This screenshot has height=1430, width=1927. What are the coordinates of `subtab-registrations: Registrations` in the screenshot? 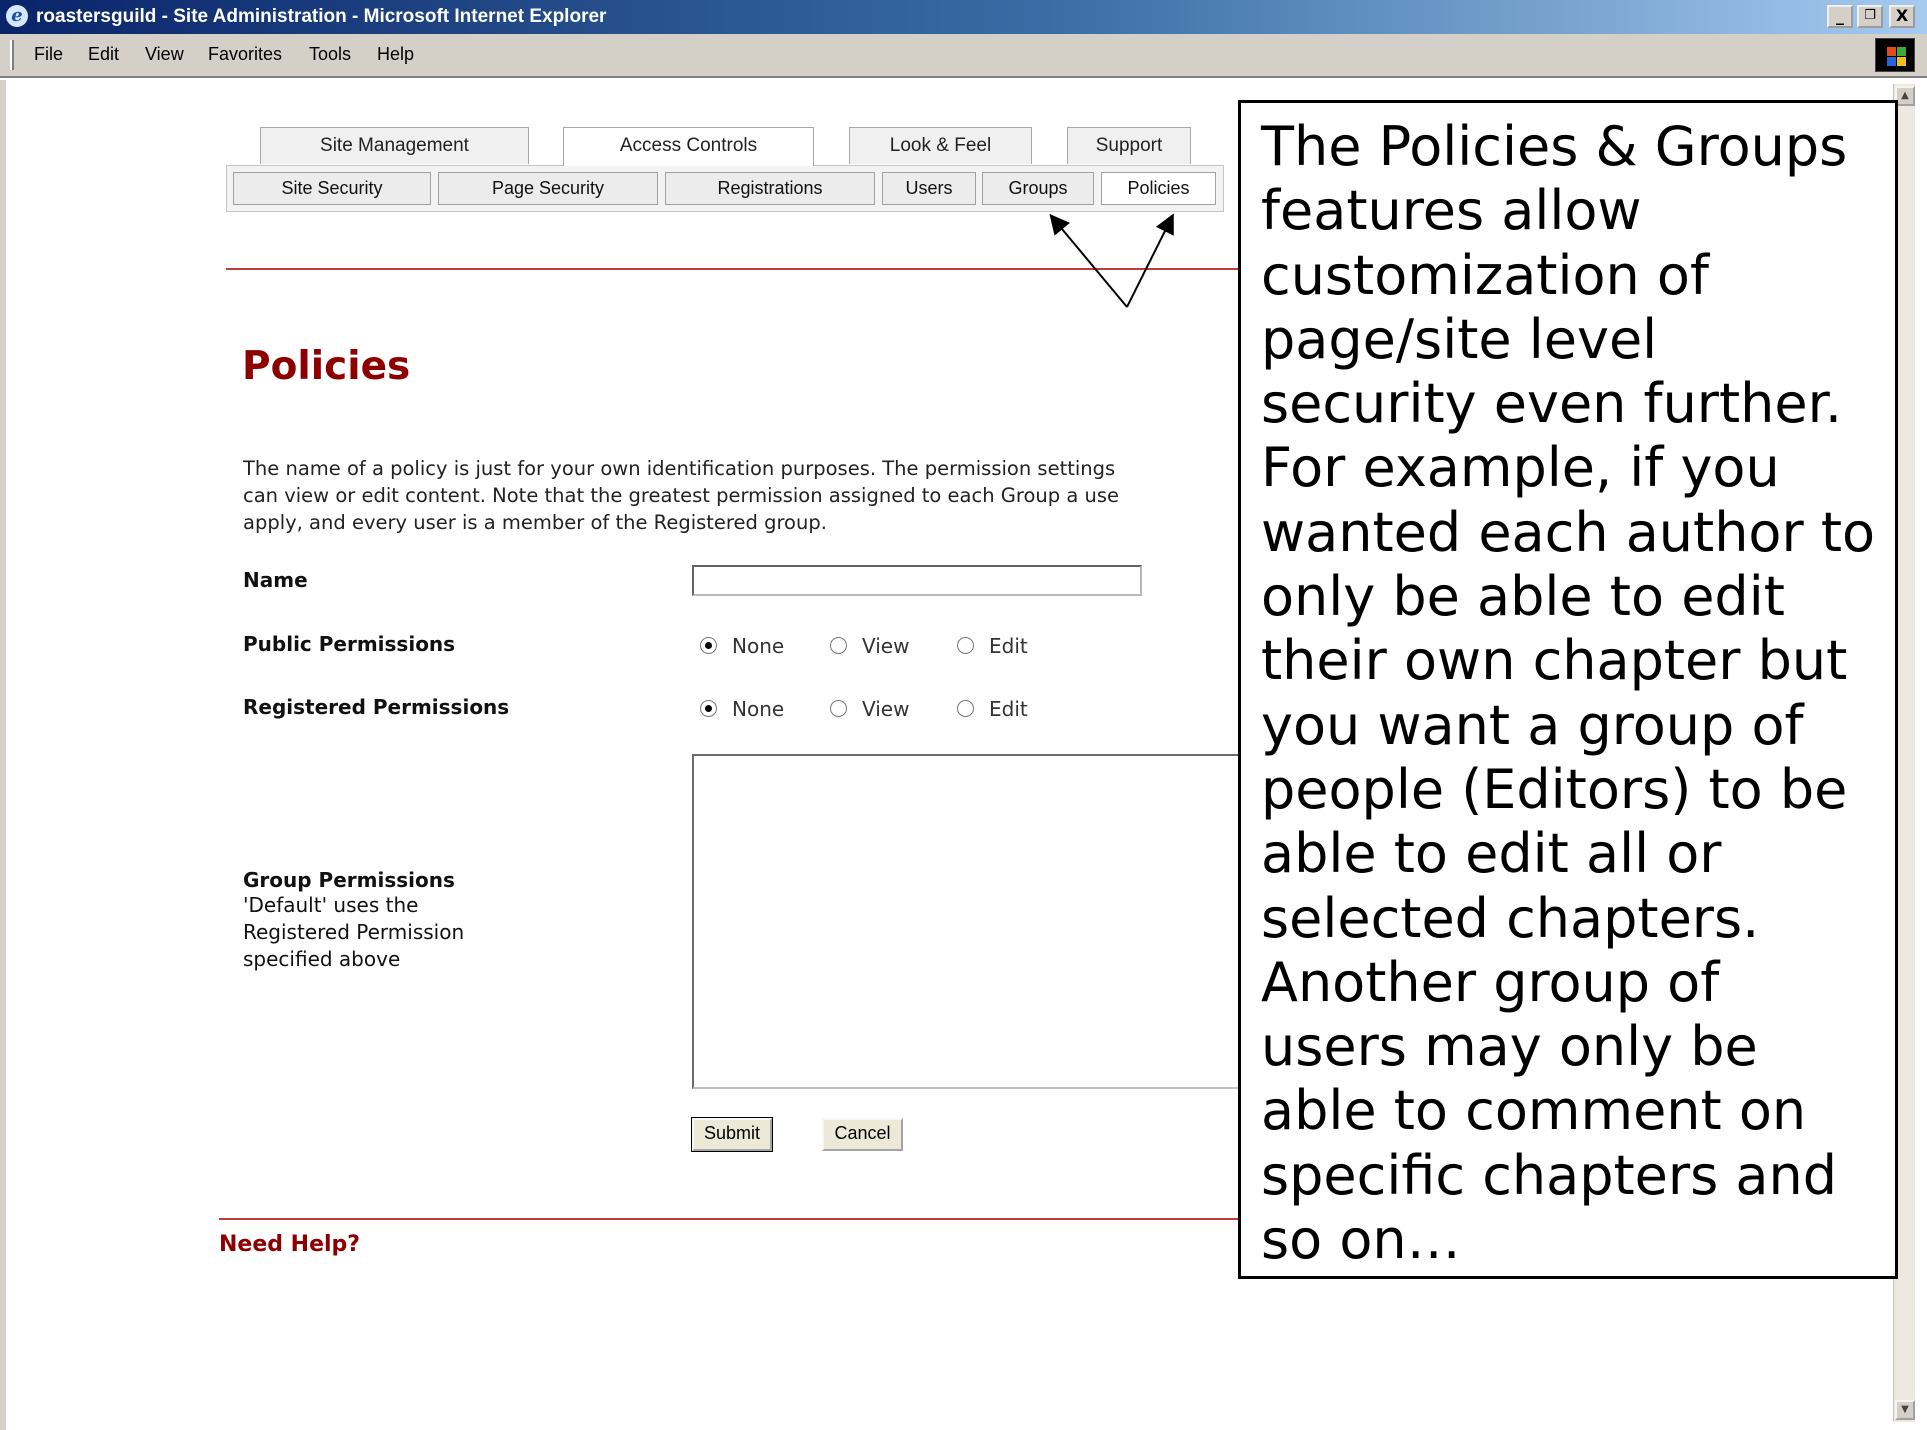 It's located at (770, 188).